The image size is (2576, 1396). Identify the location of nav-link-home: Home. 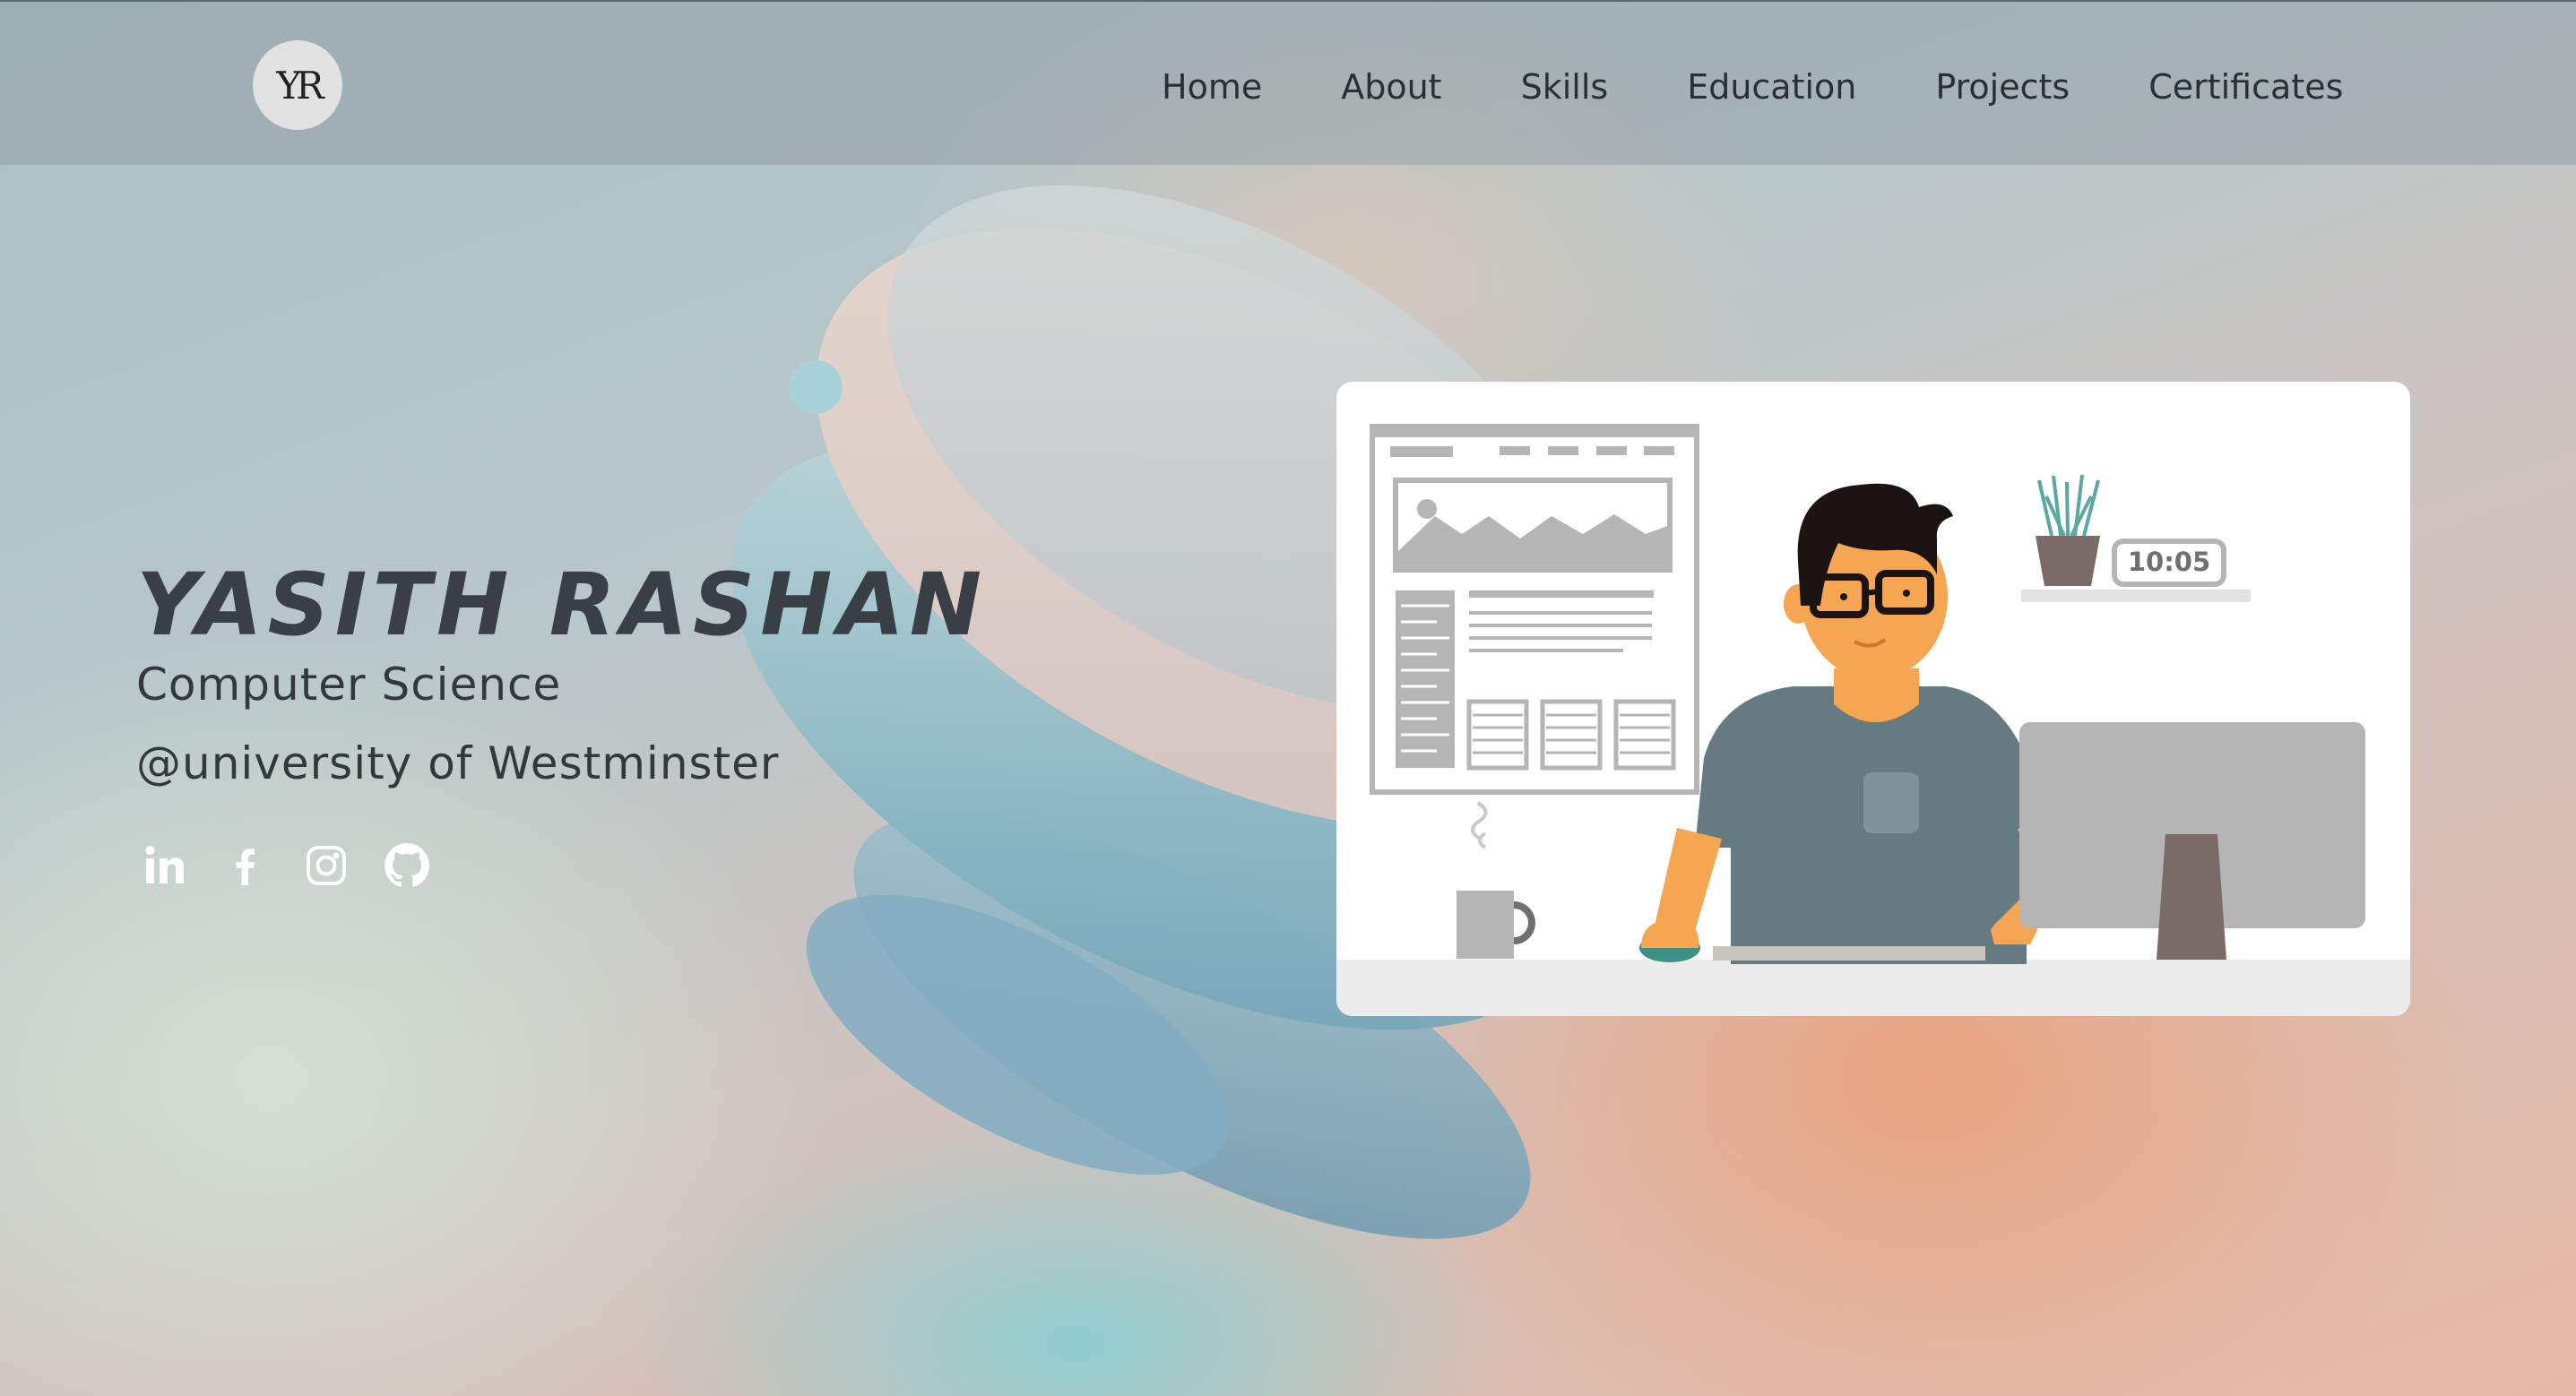
(1212, 87).